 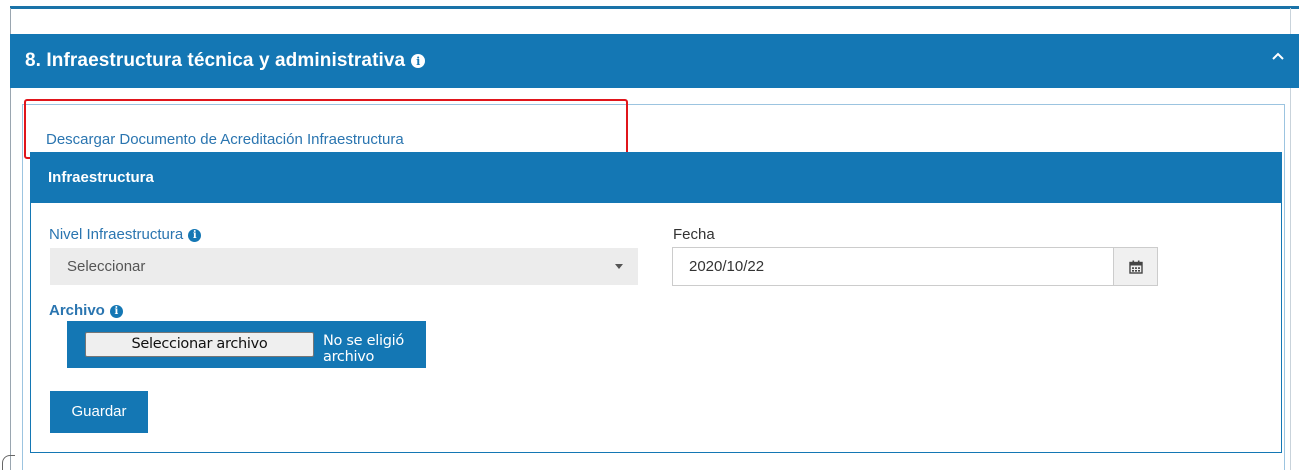 What do you see at coordinates (116, 234) in the screenshot?
I see `nivel-label-text: Nivel Infraestructura` at bounding box center [116, 234].